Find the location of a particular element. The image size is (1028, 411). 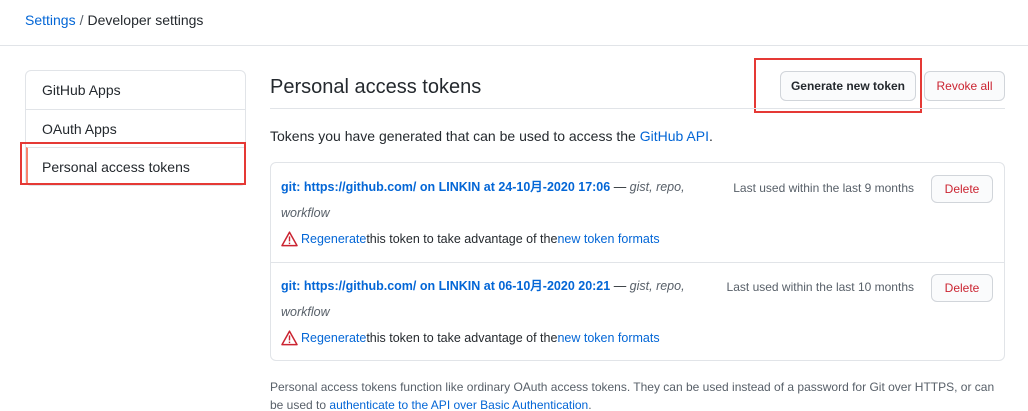

sidebar-item-github-apps: GitHub Apps is located at coordinates (135, 90).